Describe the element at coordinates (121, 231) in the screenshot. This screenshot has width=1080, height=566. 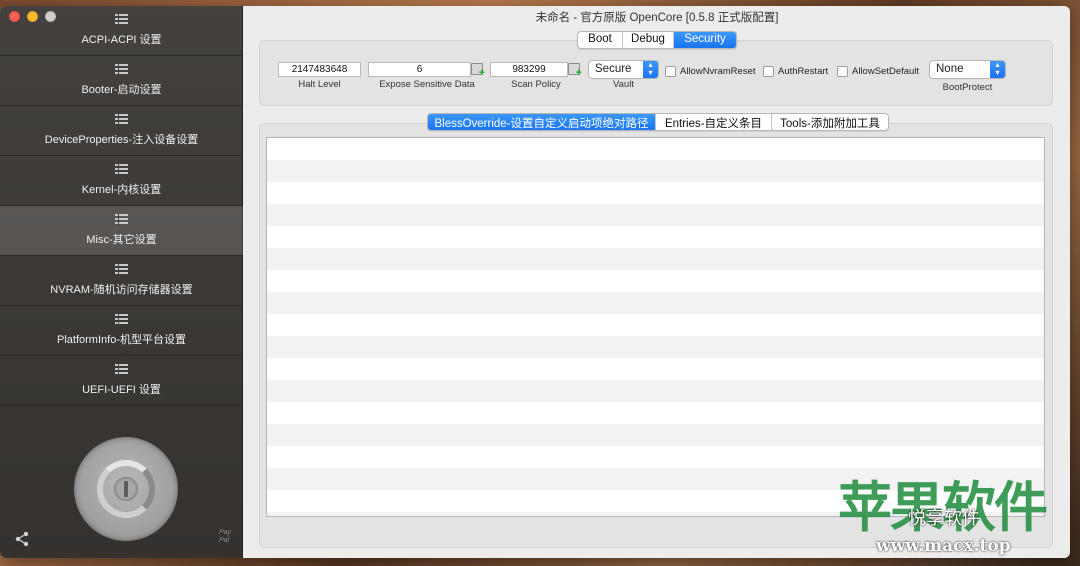
I see `sidebar-item-misc: Misc-其它设置` at that location.